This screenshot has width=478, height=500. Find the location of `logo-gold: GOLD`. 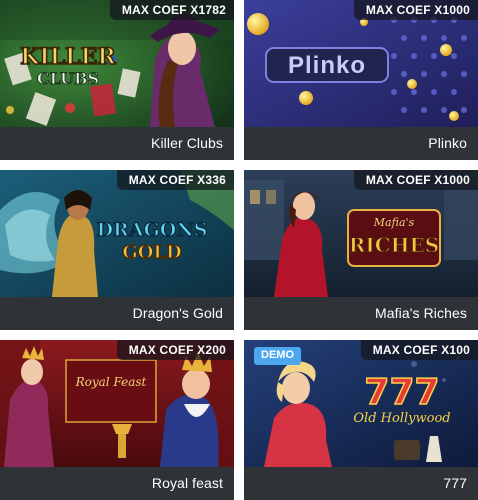

logo-gold: GOLD is located at coordinates (151, 252).